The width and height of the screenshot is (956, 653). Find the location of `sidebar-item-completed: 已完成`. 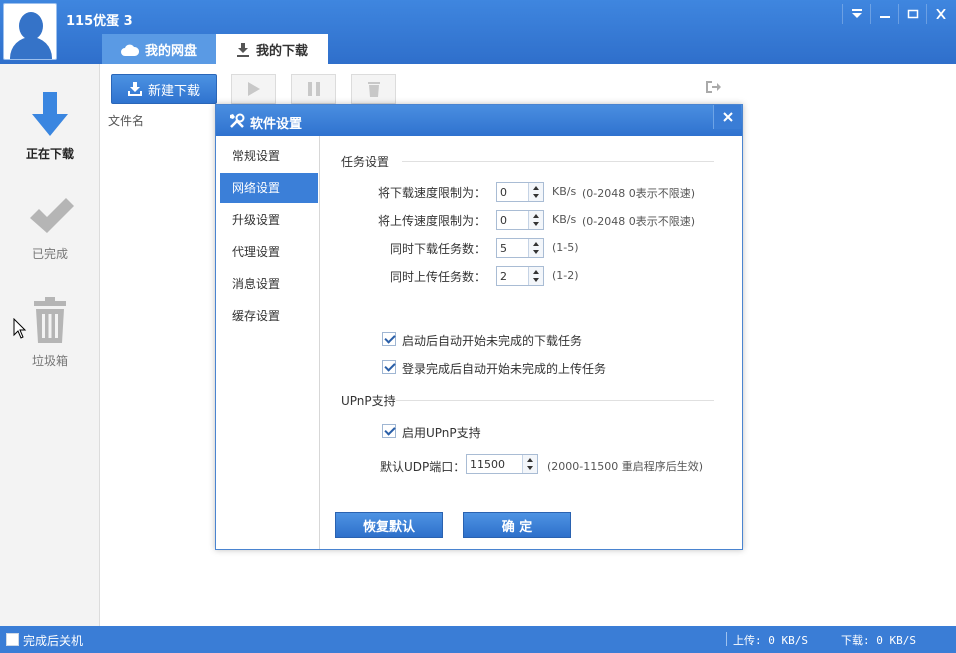

sidebar-item-completed: 已完成 is located at coordinates (50, 230).